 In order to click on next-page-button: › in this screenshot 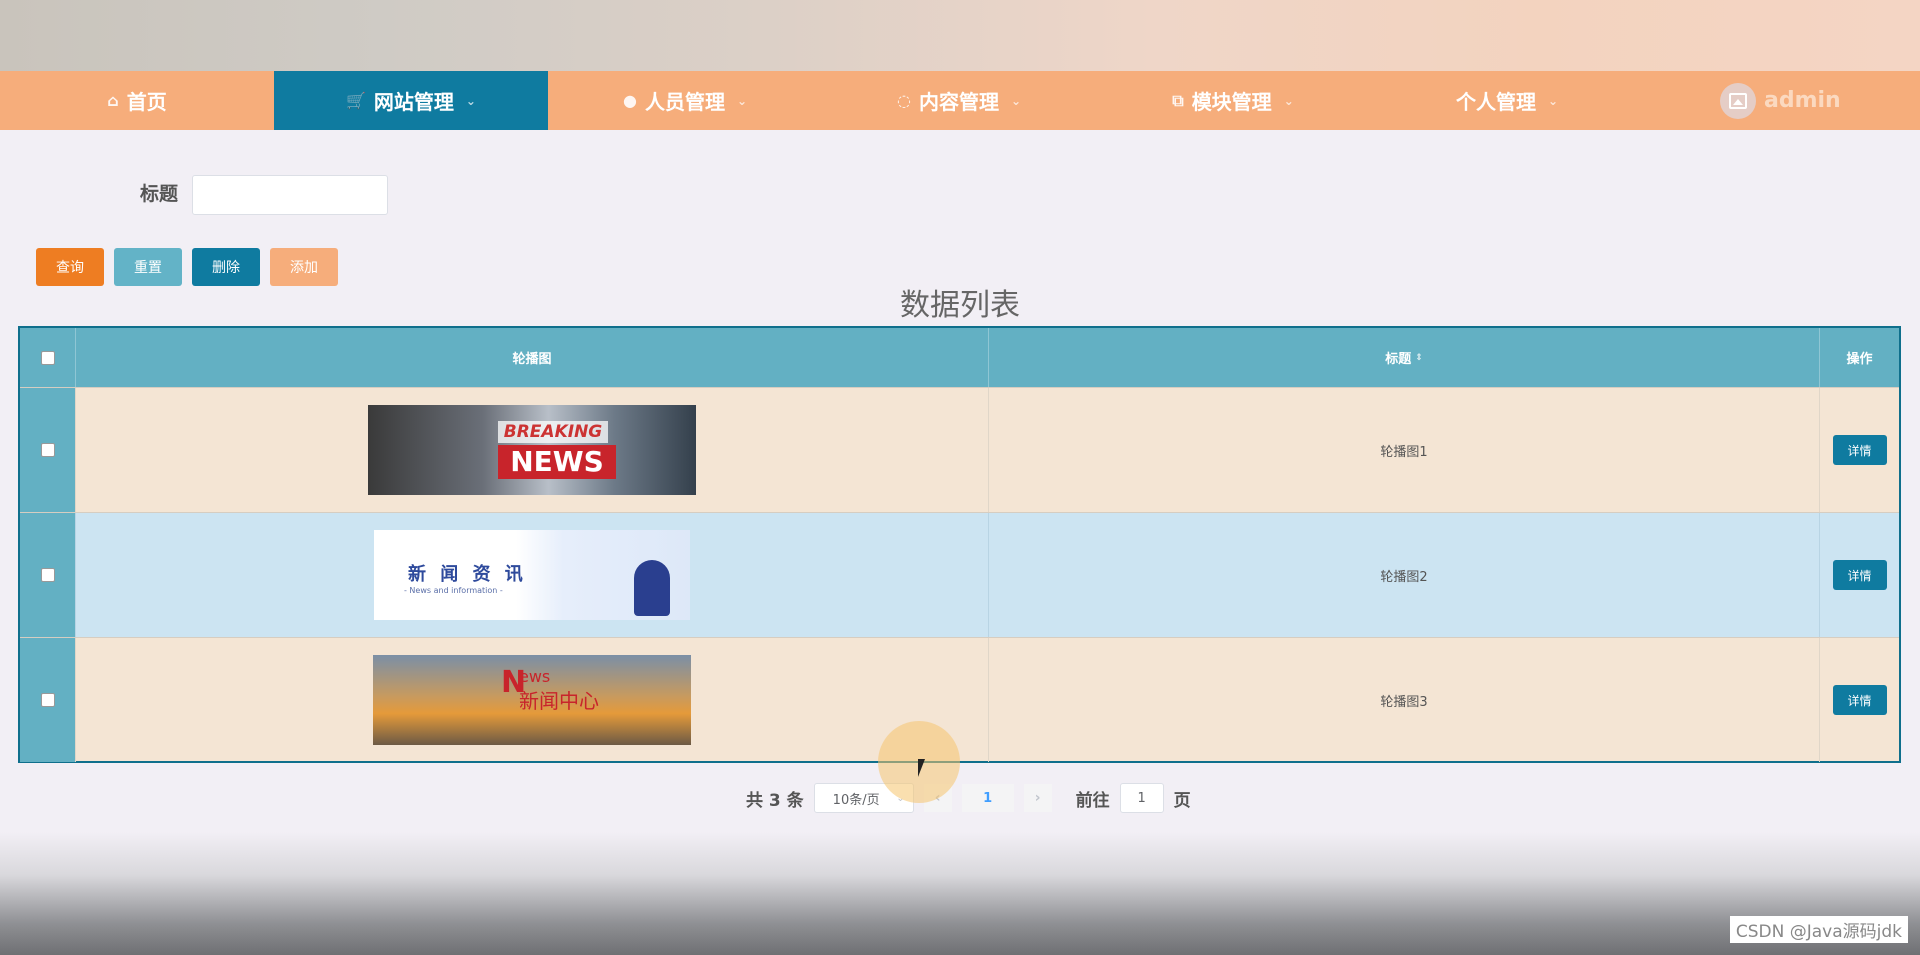, I will do `click(1037, 798)`.